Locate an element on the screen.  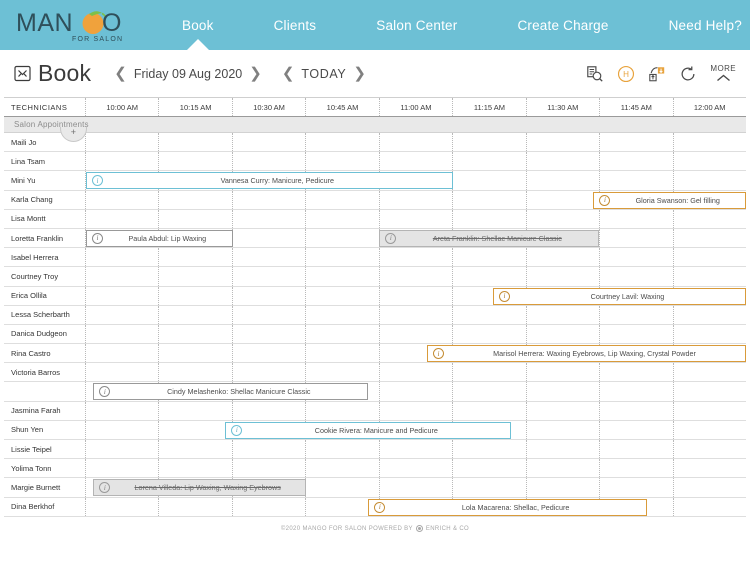
appointment-block: i Lola Macarena: Shellac, Pedicure is located at coordinates (507, 507).